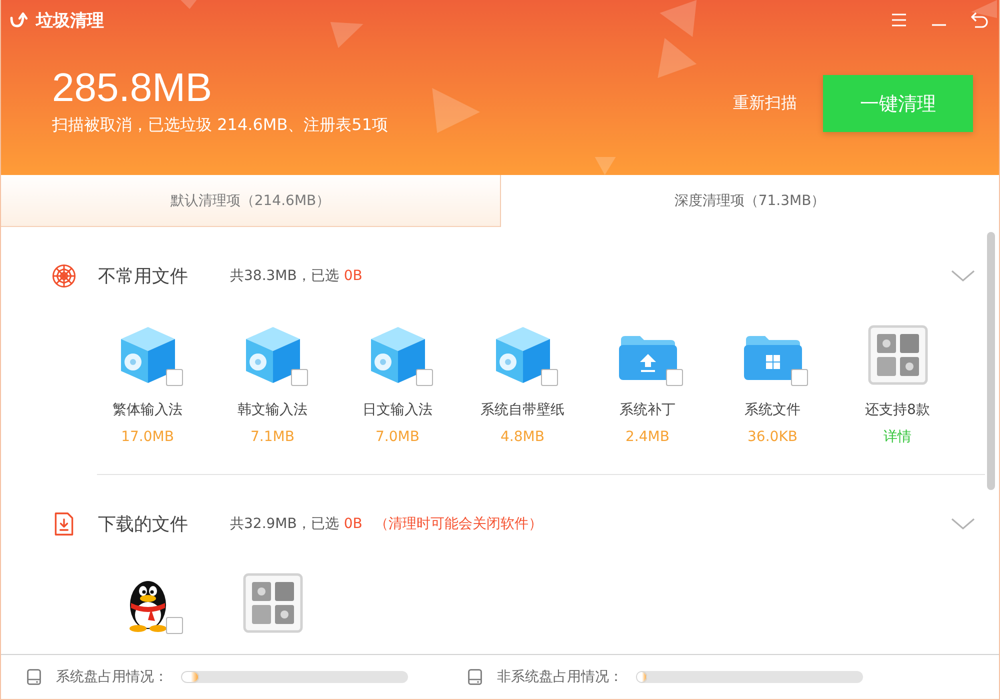 The image size is (1000, 700). Describe the element at coordinates (19, 20) in the screenshot. I see `logo-icon` at that location.